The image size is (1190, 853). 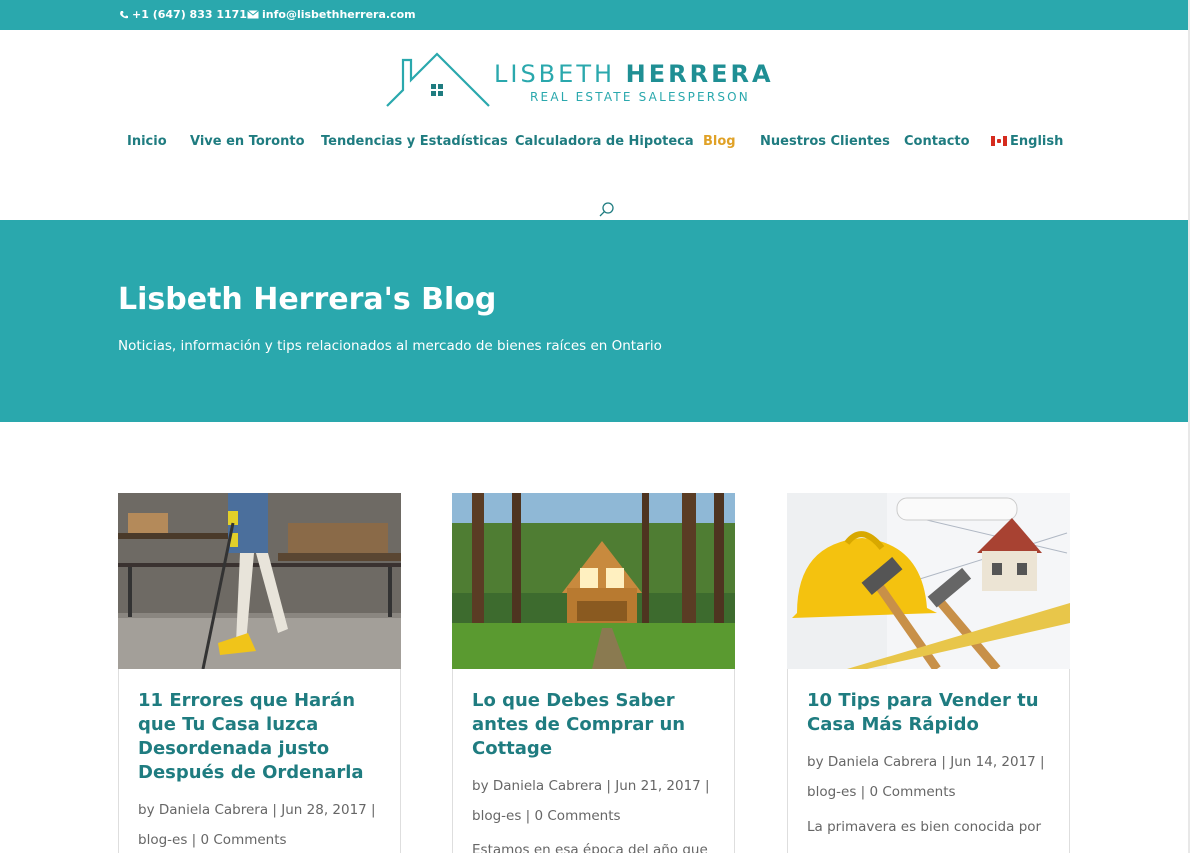 What do you see at coordinates (658, 786) in the screenshot?
I see `post-date: Jun 21, 2017` at bounding box center [658, 786].